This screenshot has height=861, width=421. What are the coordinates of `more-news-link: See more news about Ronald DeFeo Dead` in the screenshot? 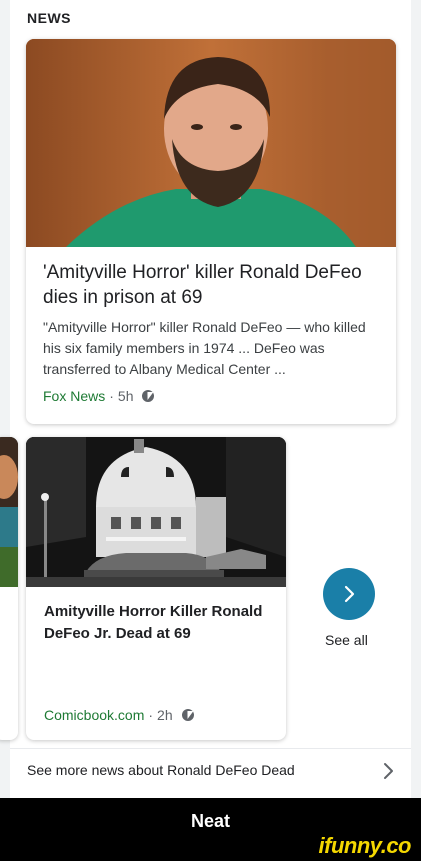 It's located at (210, 771).